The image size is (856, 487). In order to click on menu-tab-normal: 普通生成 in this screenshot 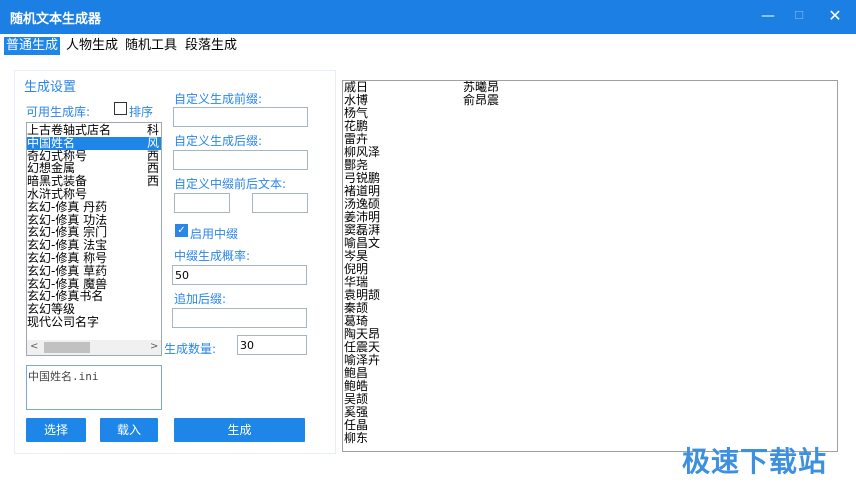, I will do `click(32, 46)`.